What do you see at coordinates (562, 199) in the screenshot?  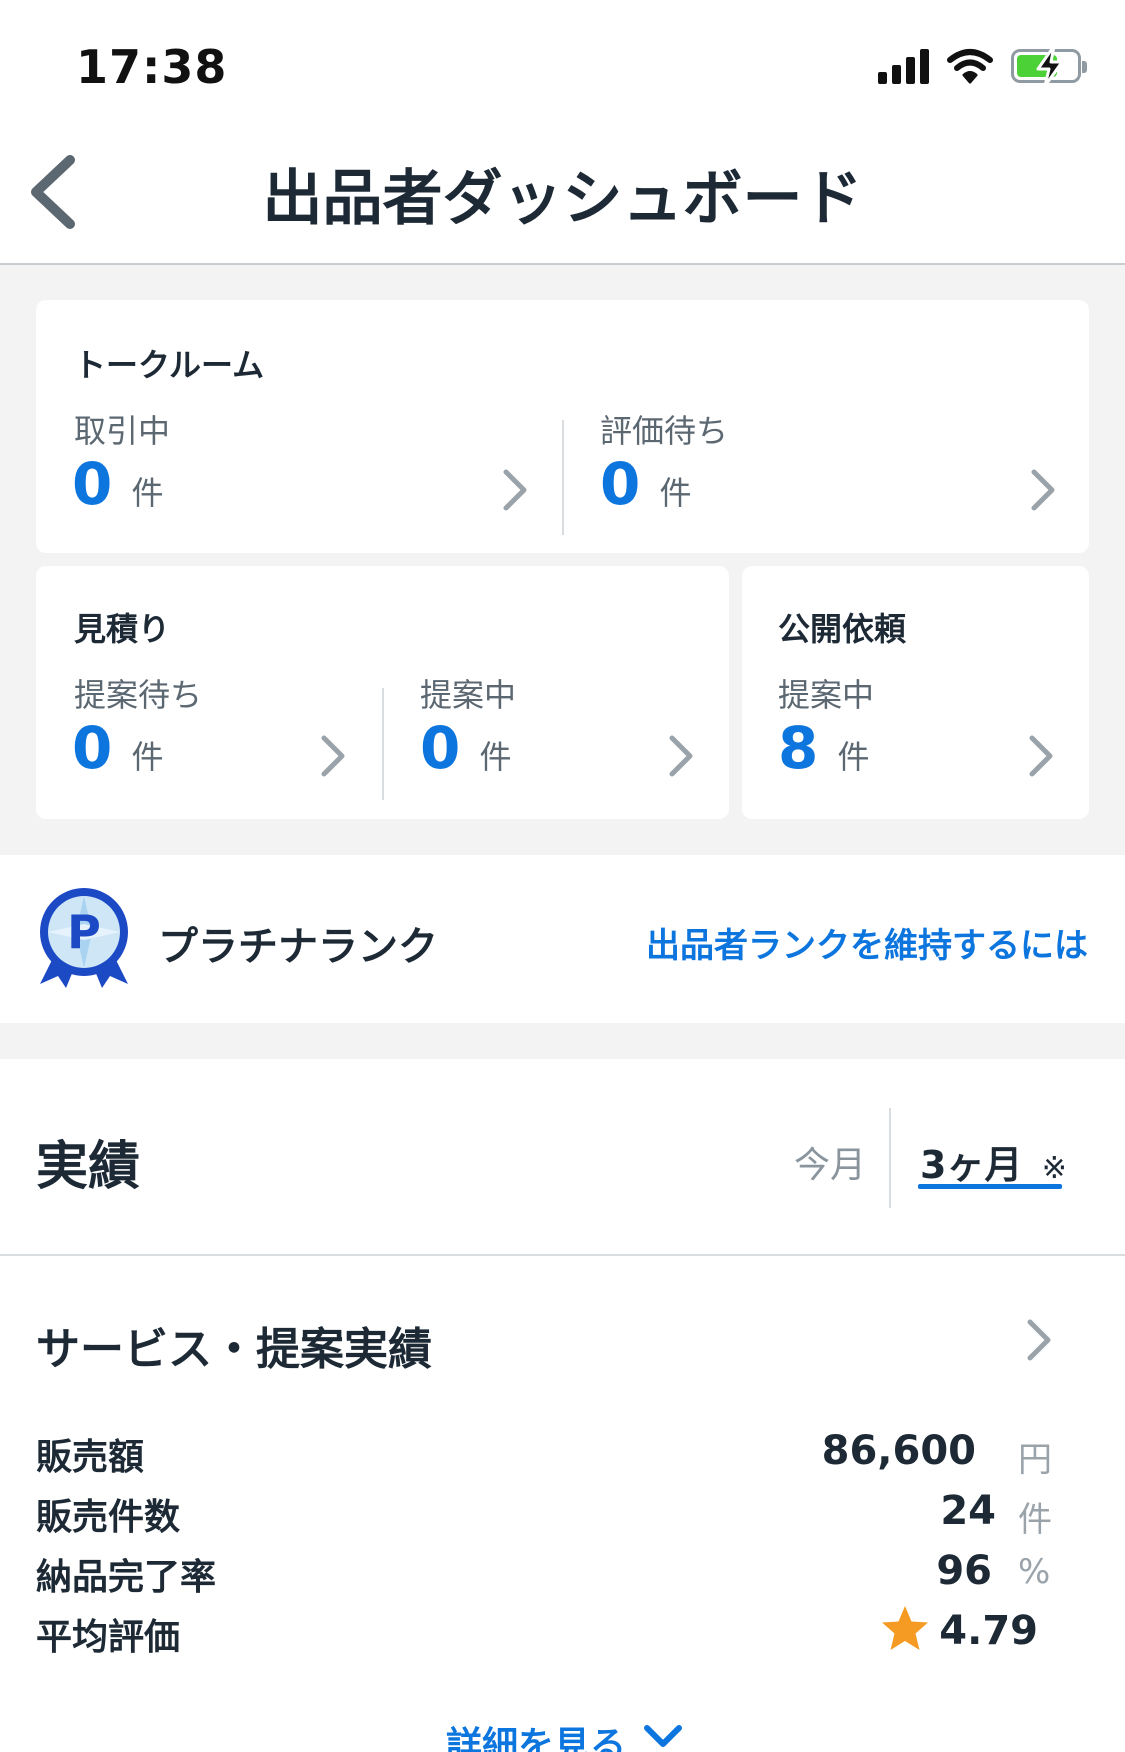 I see `page-title: 出品者ダッシュボード` at bounding box center [562, 199].